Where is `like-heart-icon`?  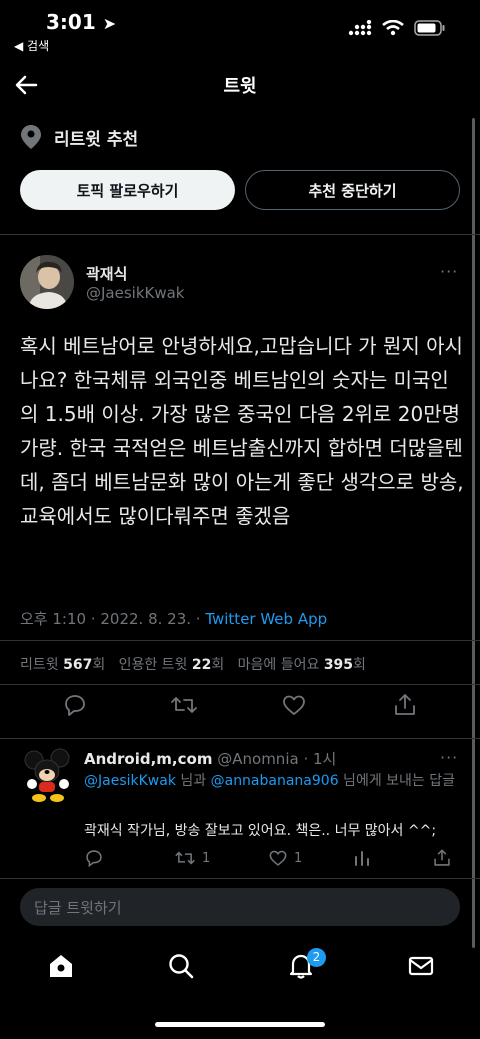 like-heart-icon is located at coordinates (294, 705).